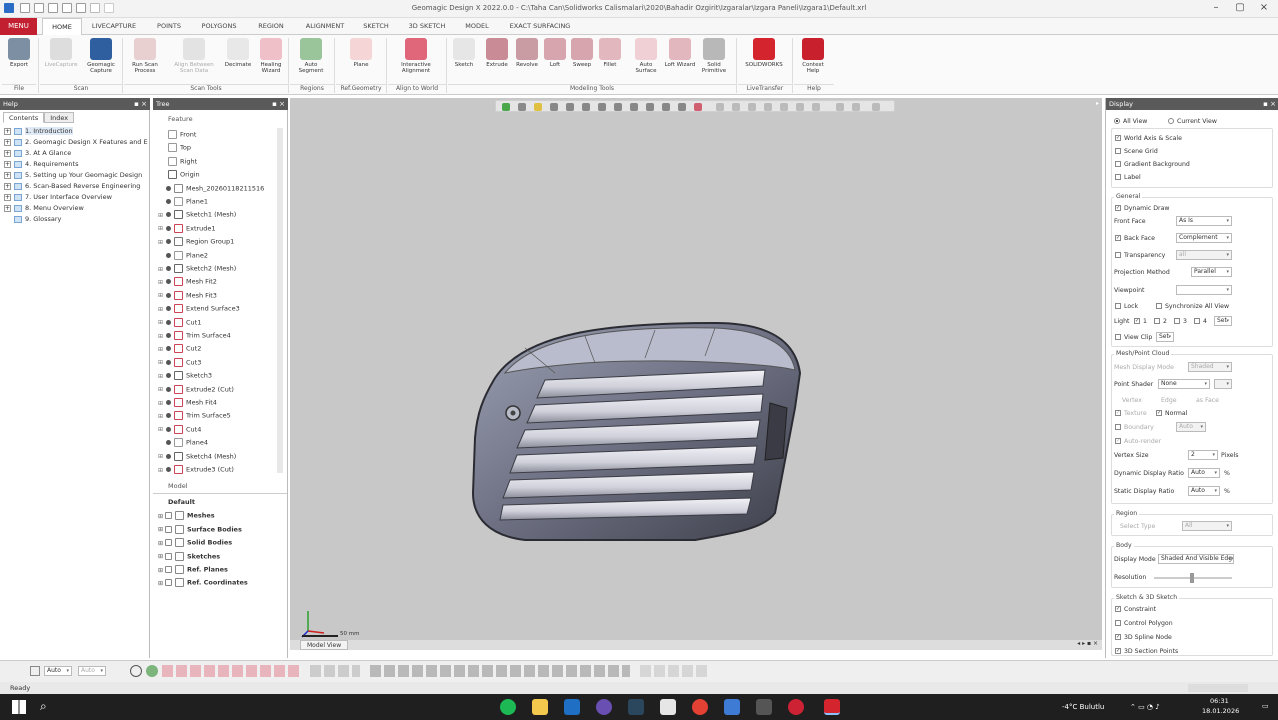  Describe the element at coordinates (764, 61) in the screenshot. I see `solidworks-button: SOLIDWORKS` at that location.